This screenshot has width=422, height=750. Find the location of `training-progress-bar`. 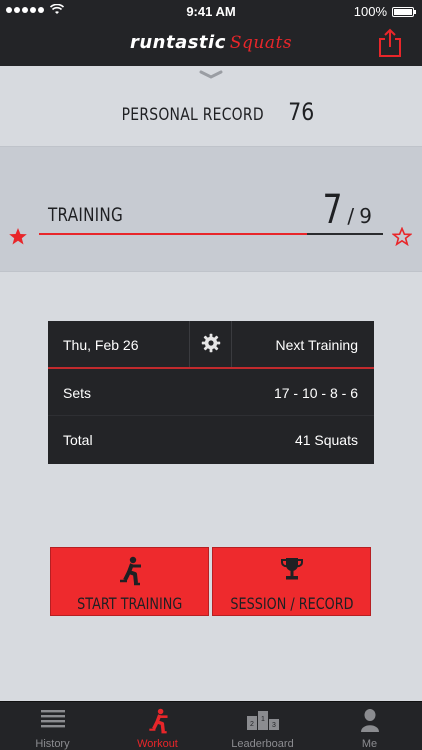

training-progress-bar is located at coordinates (211, 234).